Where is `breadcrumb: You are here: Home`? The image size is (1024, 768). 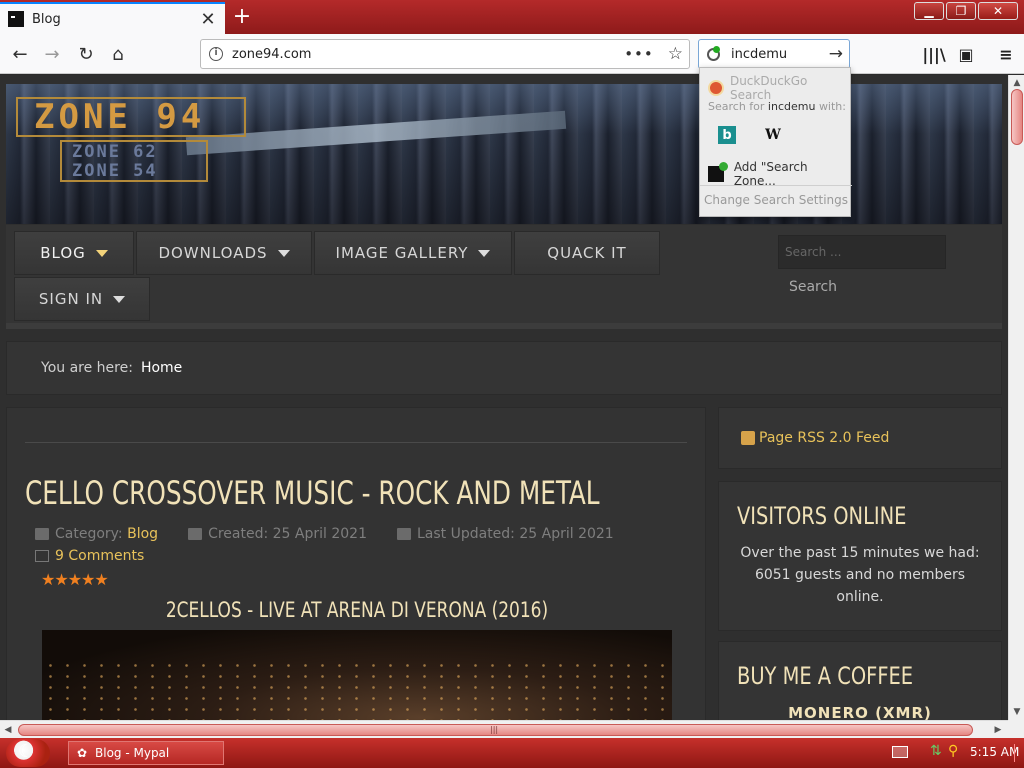 breadcrumb: You are here: Home is located at coordinates (504, 368).